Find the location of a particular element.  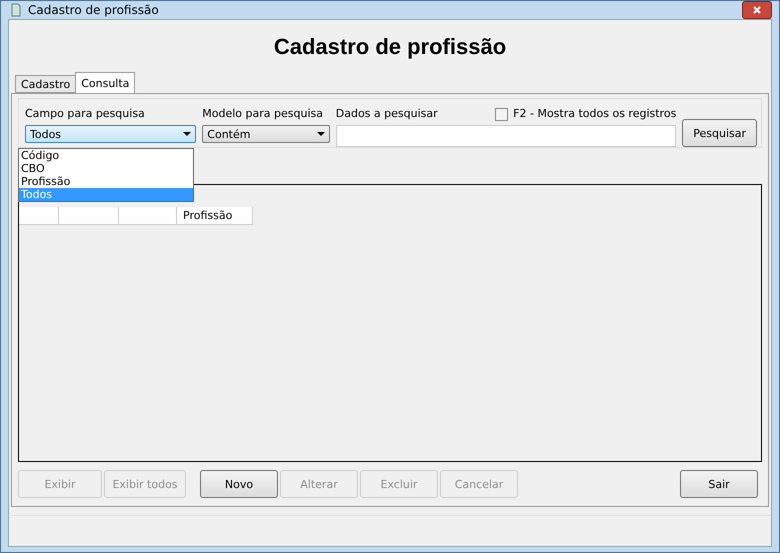

close-button is located at coordinates (757, 10).